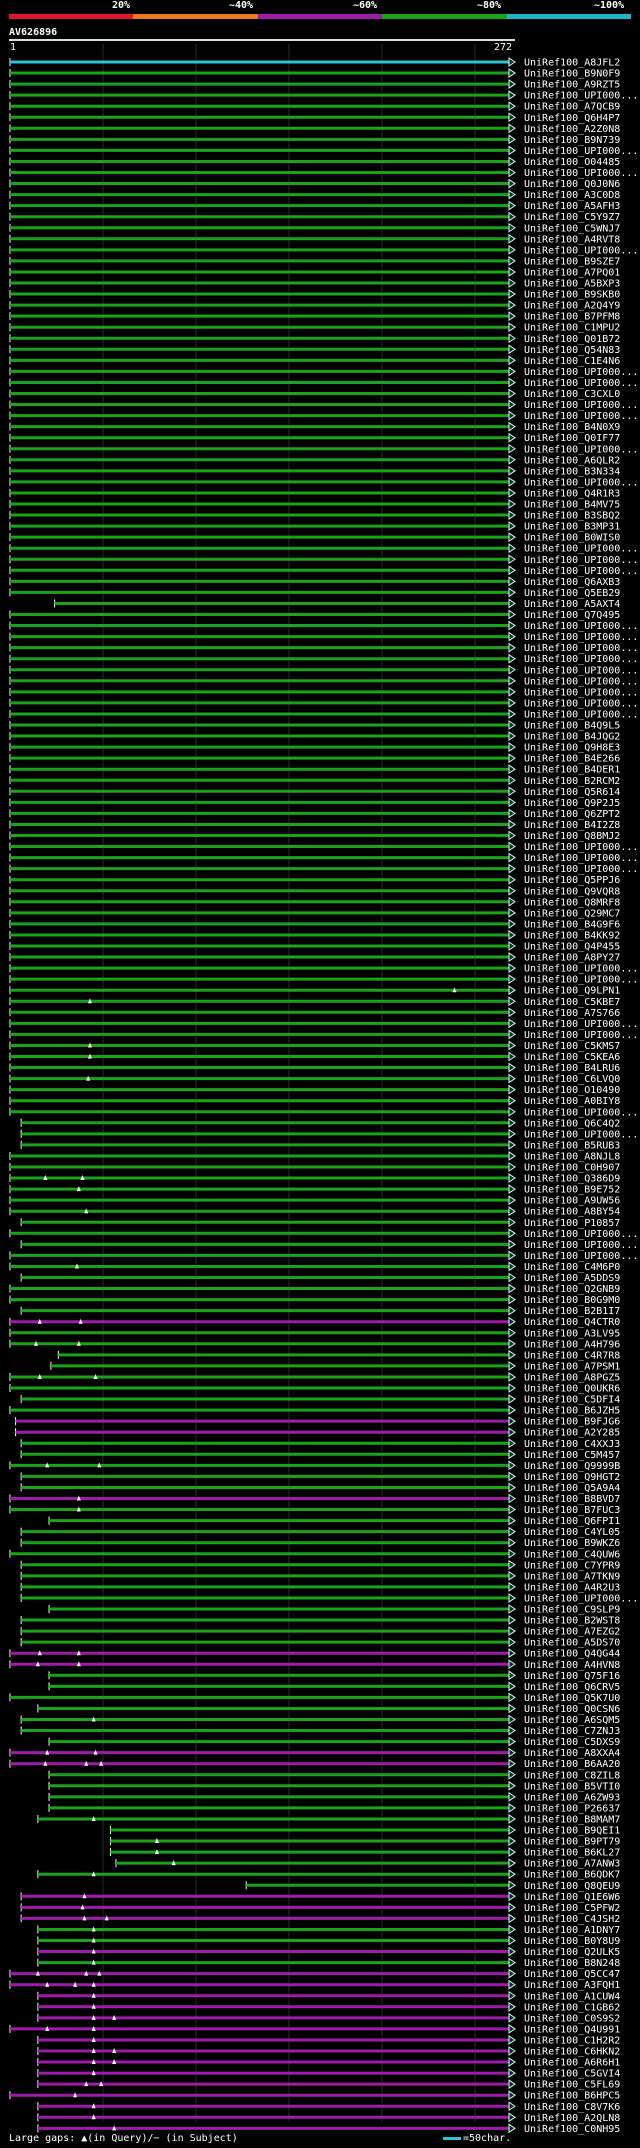 The image size is (640, 2148). Describe the element at coordinates (314, 63) in the screenshot. I see `hit-row: UniRef100_A8JFL2` at that location.